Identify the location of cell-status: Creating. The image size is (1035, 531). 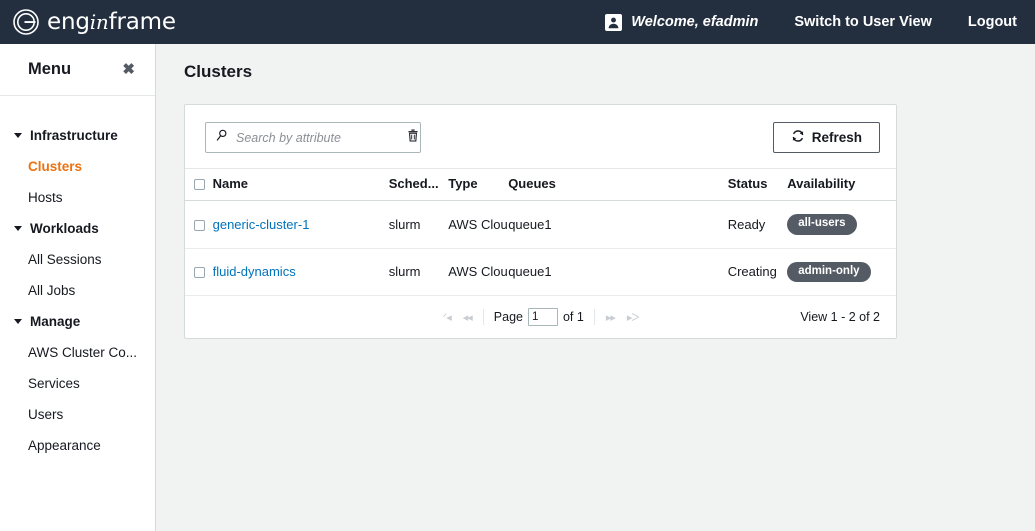
(757, 272).